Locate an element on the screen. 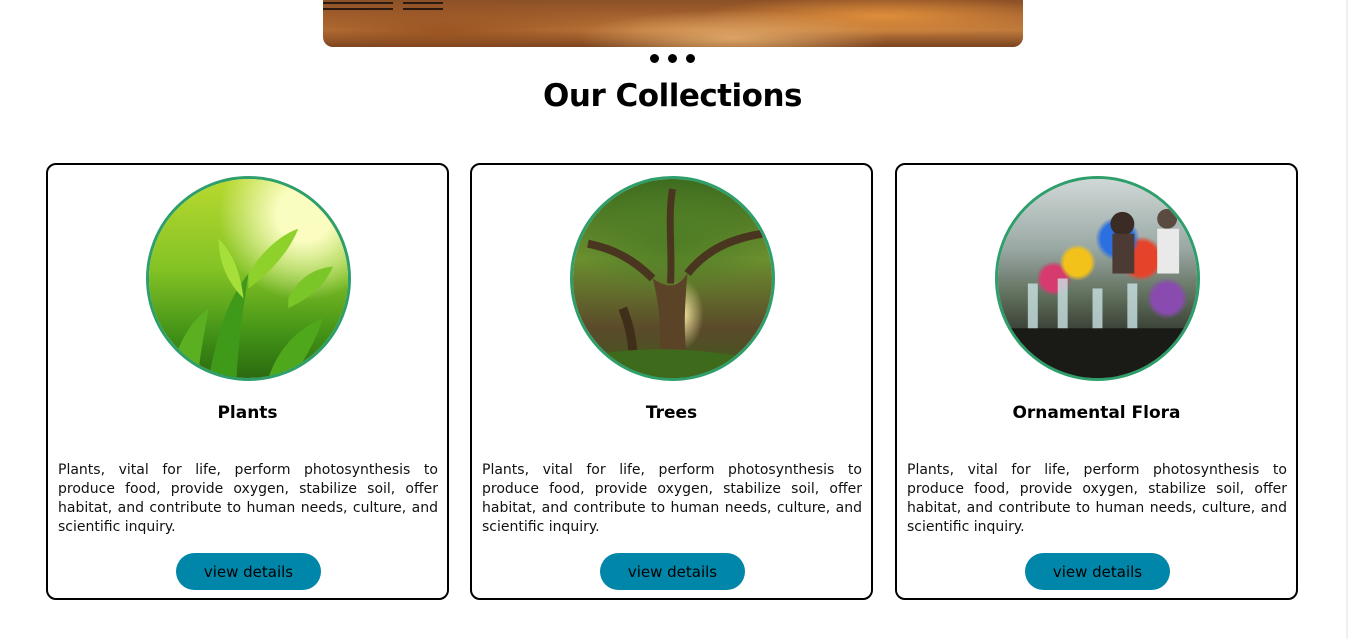 The height and width of the screenshot is (639, 1348). ornamental-flora-image is located at coordinates (1097, 278).